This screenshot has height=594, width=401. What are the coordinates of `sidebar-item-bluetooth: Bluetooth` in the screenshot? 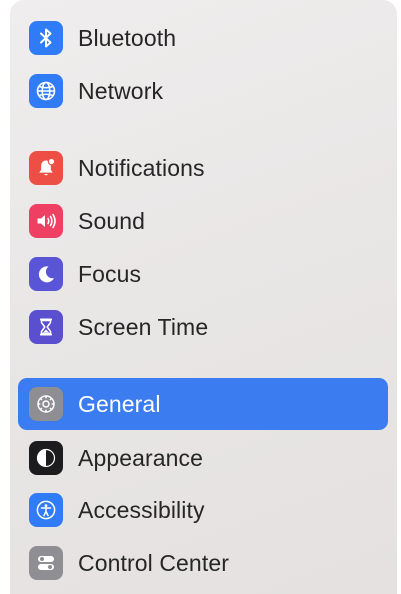 It's located at (203, 38).